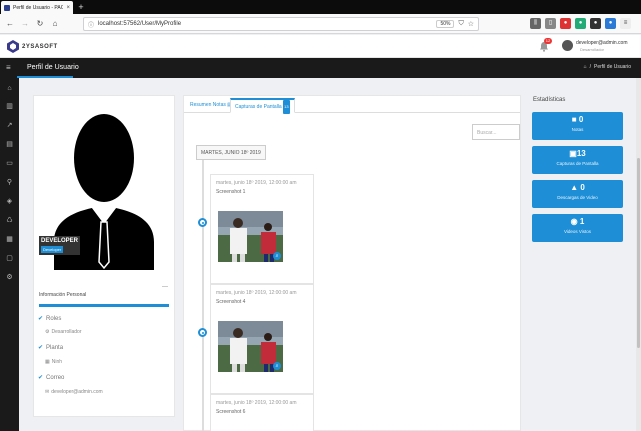 The width and height of the screenshot is (641, 431). I want to click on page-title: Perfil de Usuario, so click(53, 67).